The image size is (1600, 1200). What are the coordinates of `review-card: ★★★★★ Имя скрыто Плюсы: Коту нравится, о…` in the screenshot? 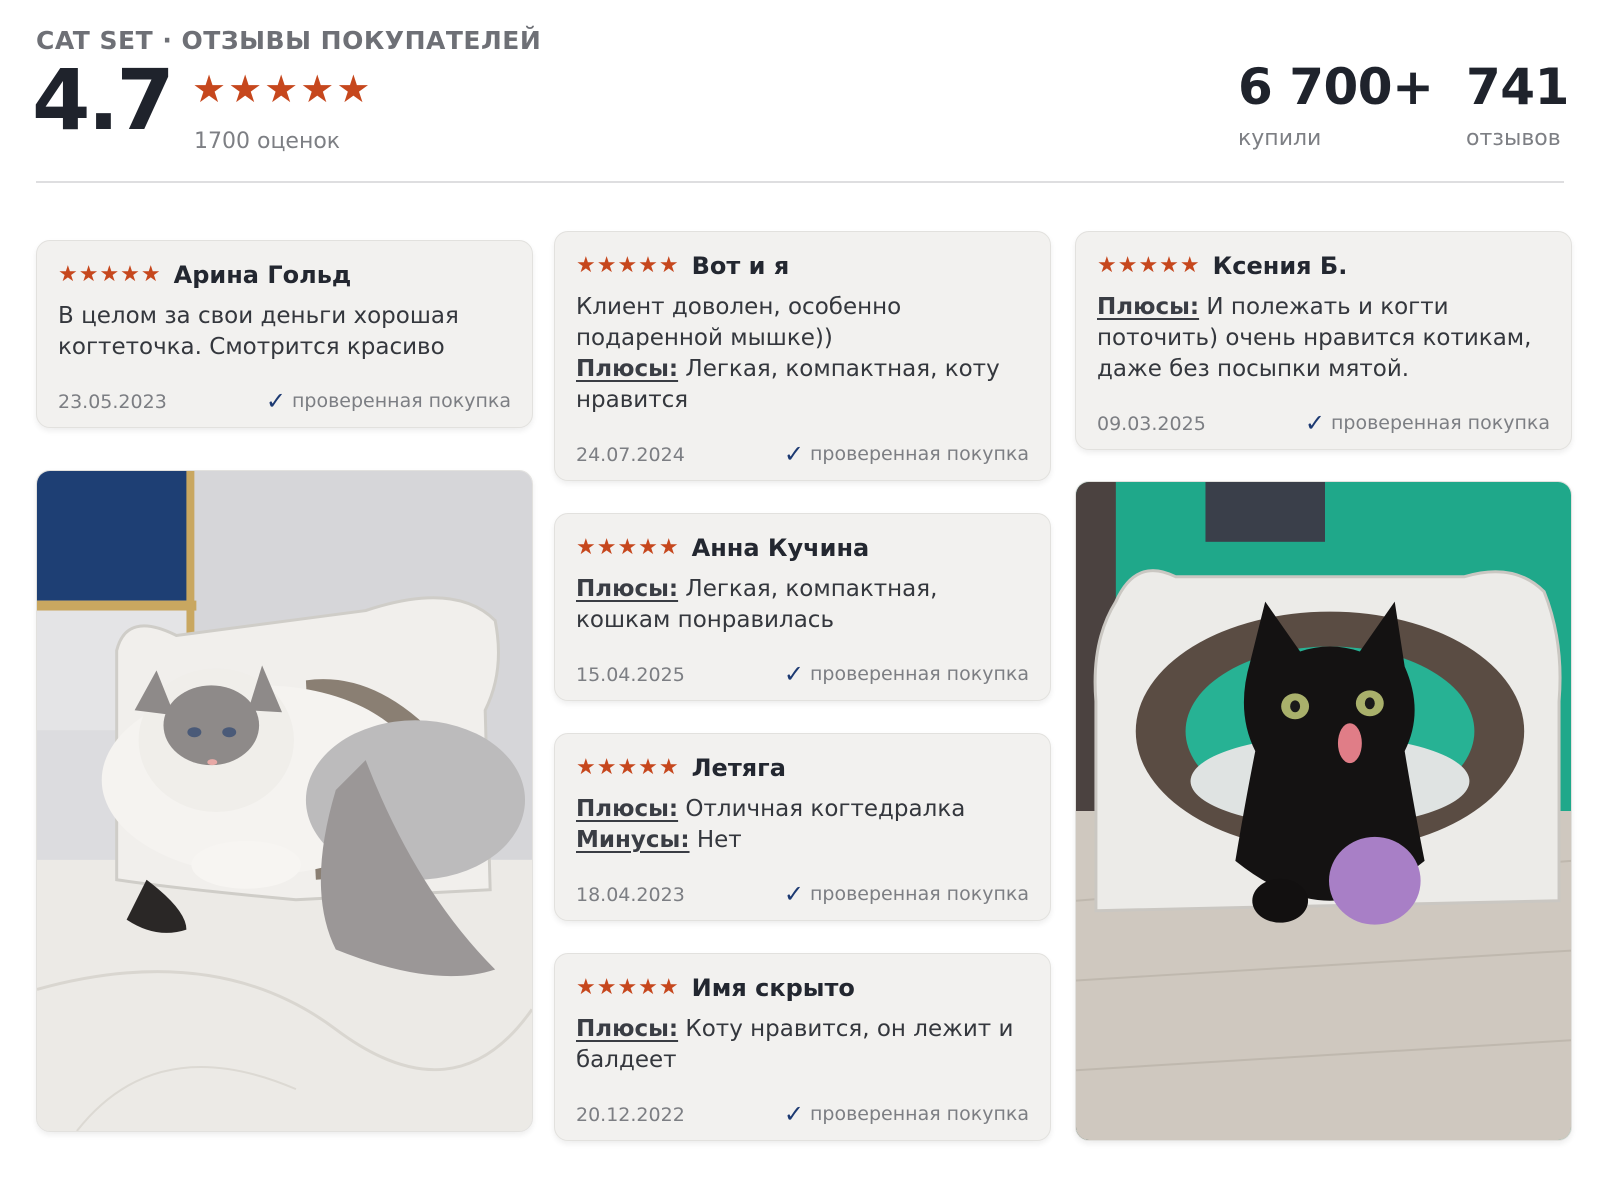 It's located at (802, 1047).